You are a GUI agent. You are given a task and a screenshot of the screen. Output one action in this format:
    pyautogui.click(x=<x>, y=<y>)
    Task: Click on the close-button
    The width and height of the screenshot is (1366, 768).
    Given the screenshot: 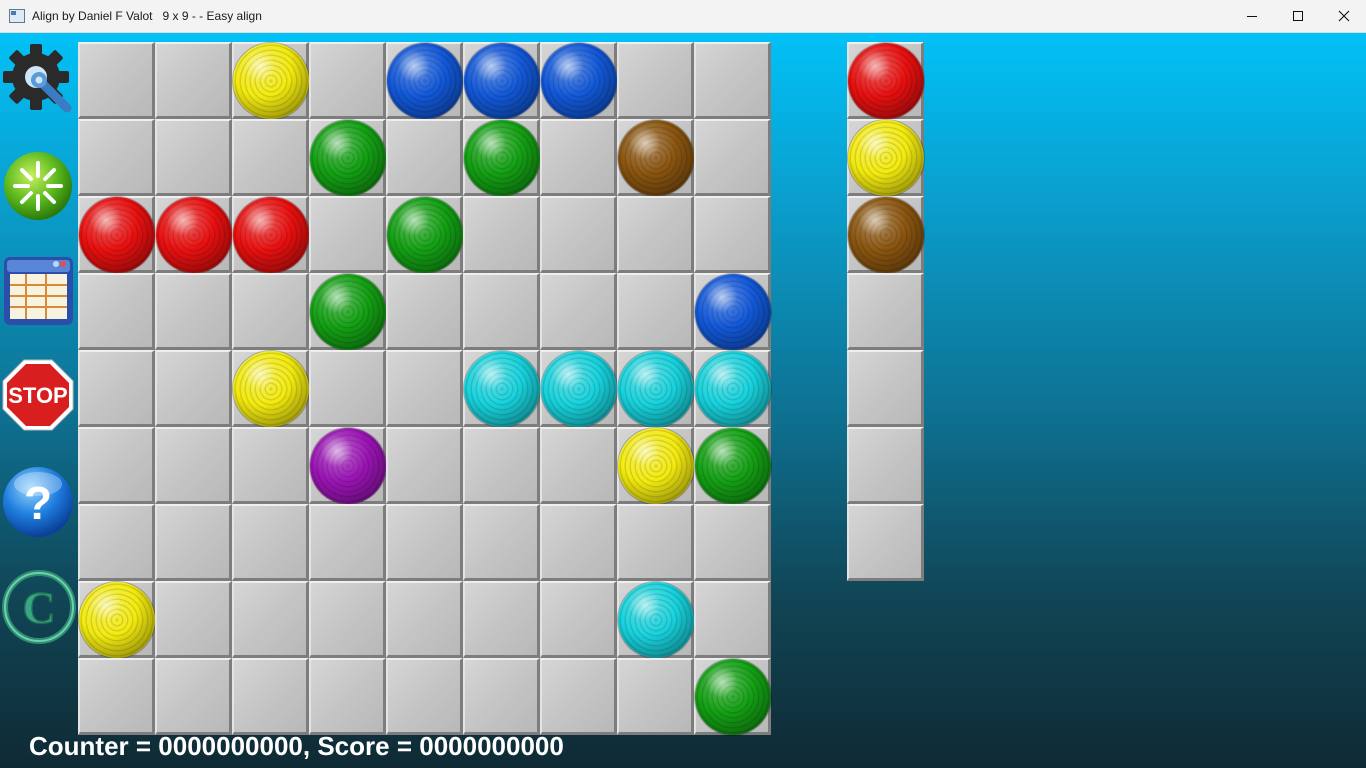 What is the action you would take?
    pyautogui.click(x=1343, y=16)
    